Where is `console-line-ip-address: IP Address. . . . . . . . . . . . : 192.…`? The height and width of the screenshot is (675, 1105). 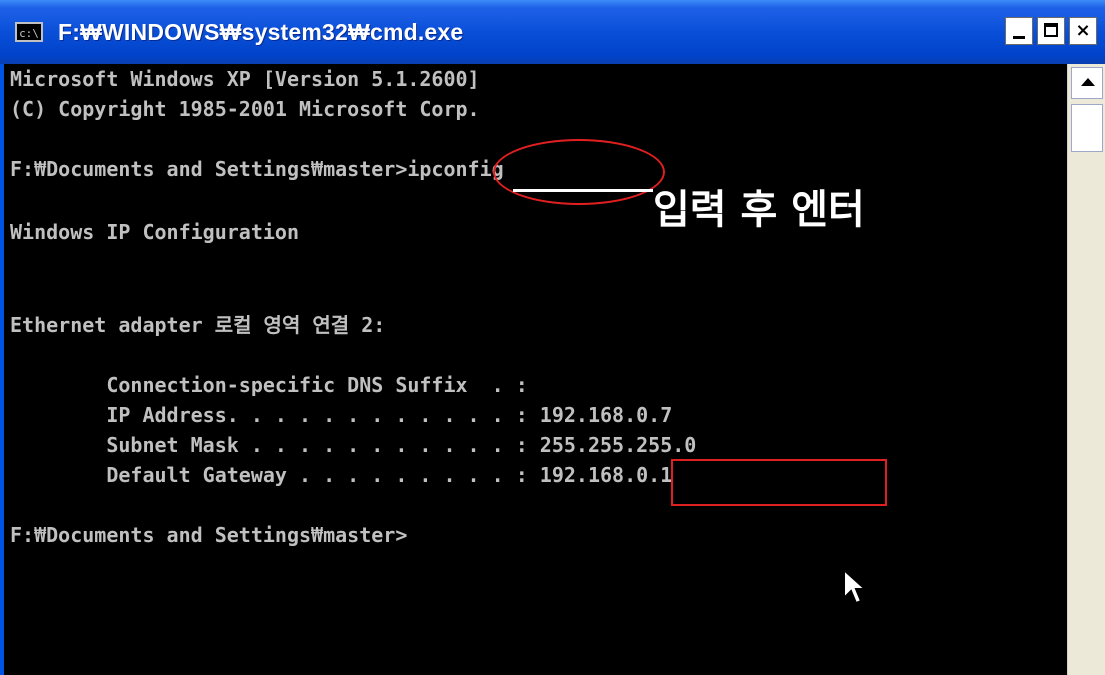
console-line-ip-address: IP Address. . . . . . . . . . . . : 192.… is located at coordinates (341, 415).